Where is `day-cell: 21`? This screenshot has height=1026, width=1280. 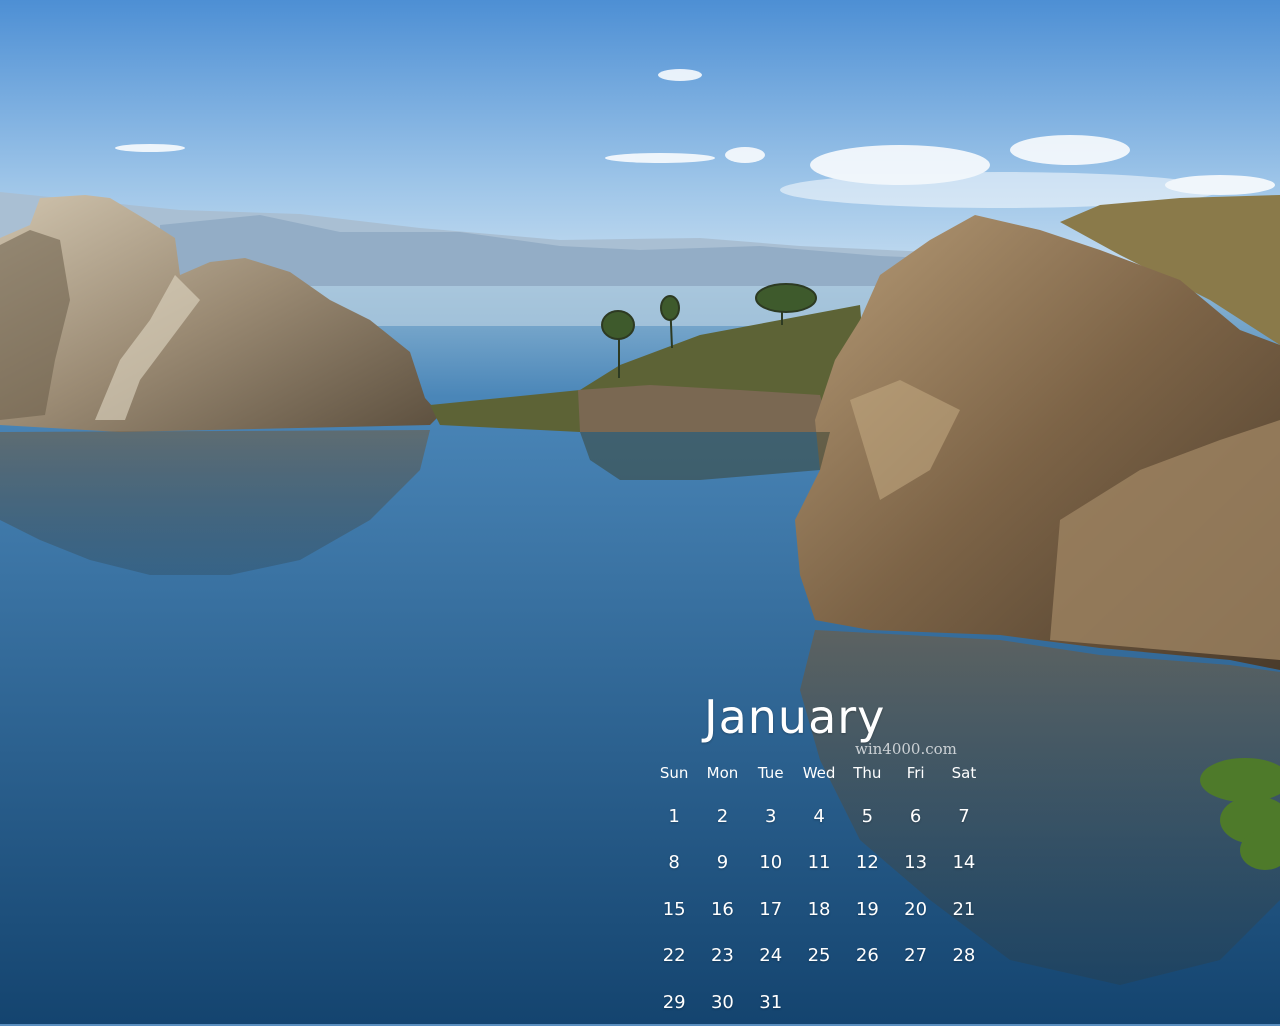
day-cell: 21 is located at coordinates (964, 910).